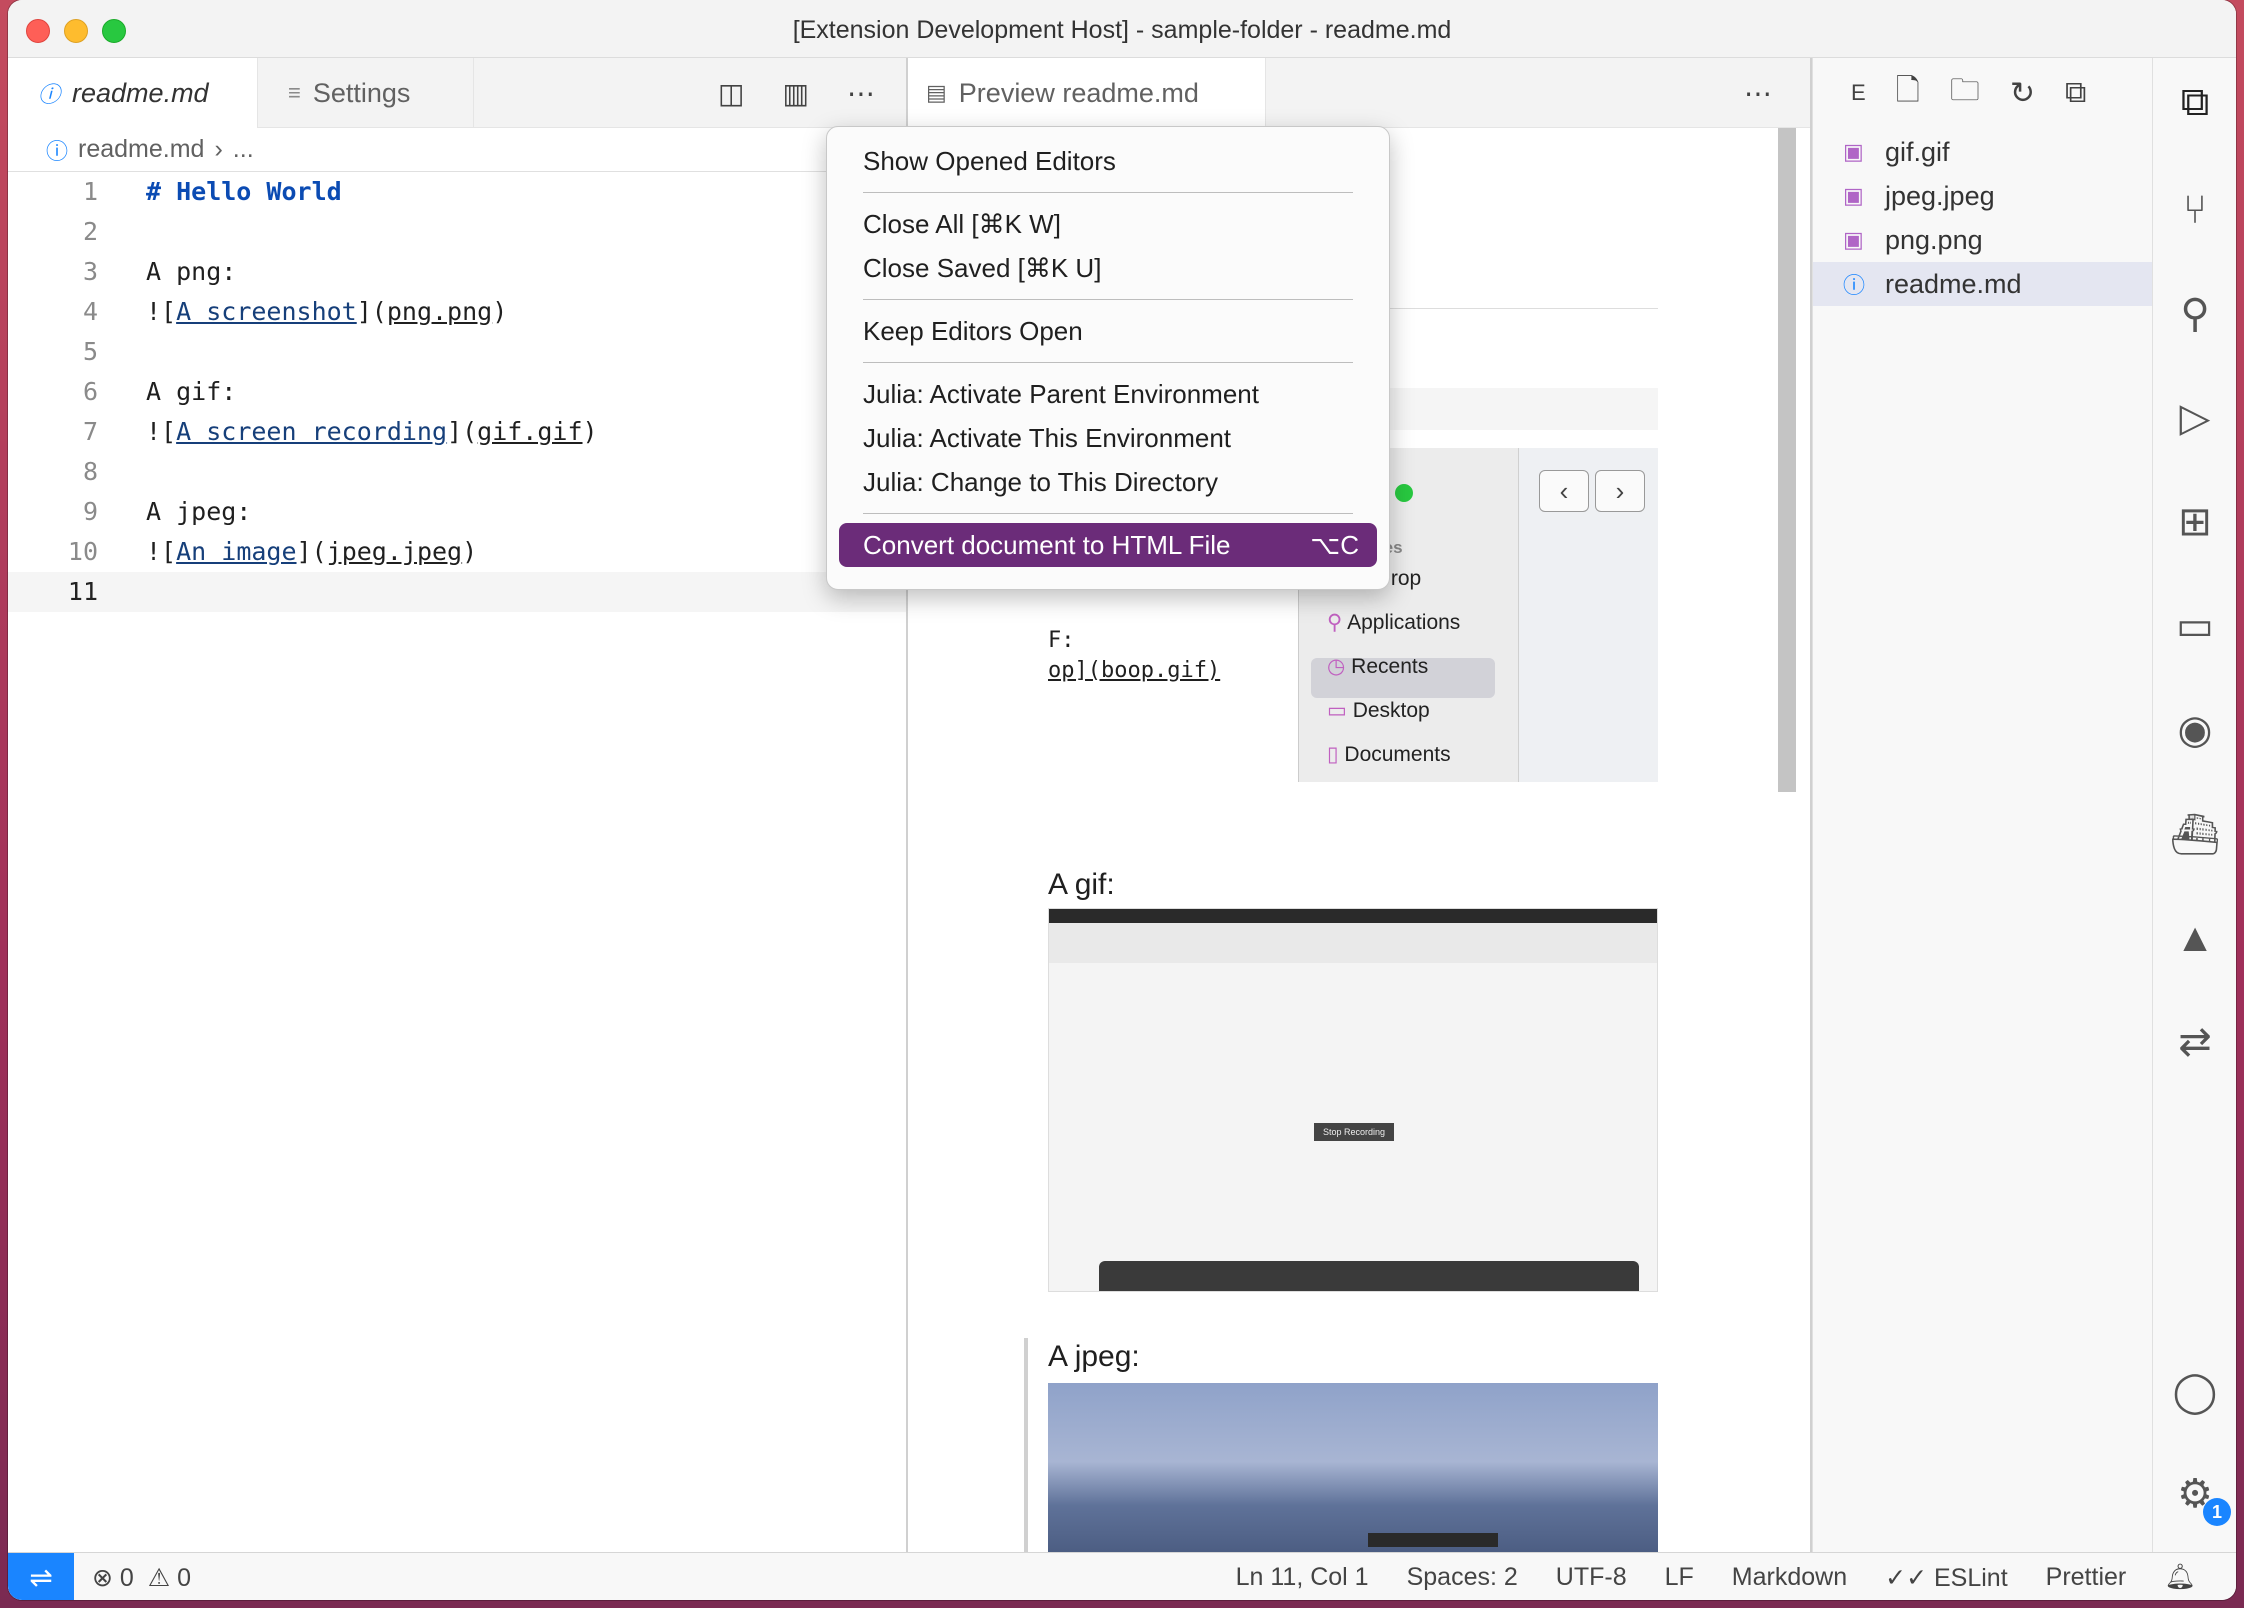 The image size is (2244, 1608). I want to click on code-line: 2, so click(90, 231).